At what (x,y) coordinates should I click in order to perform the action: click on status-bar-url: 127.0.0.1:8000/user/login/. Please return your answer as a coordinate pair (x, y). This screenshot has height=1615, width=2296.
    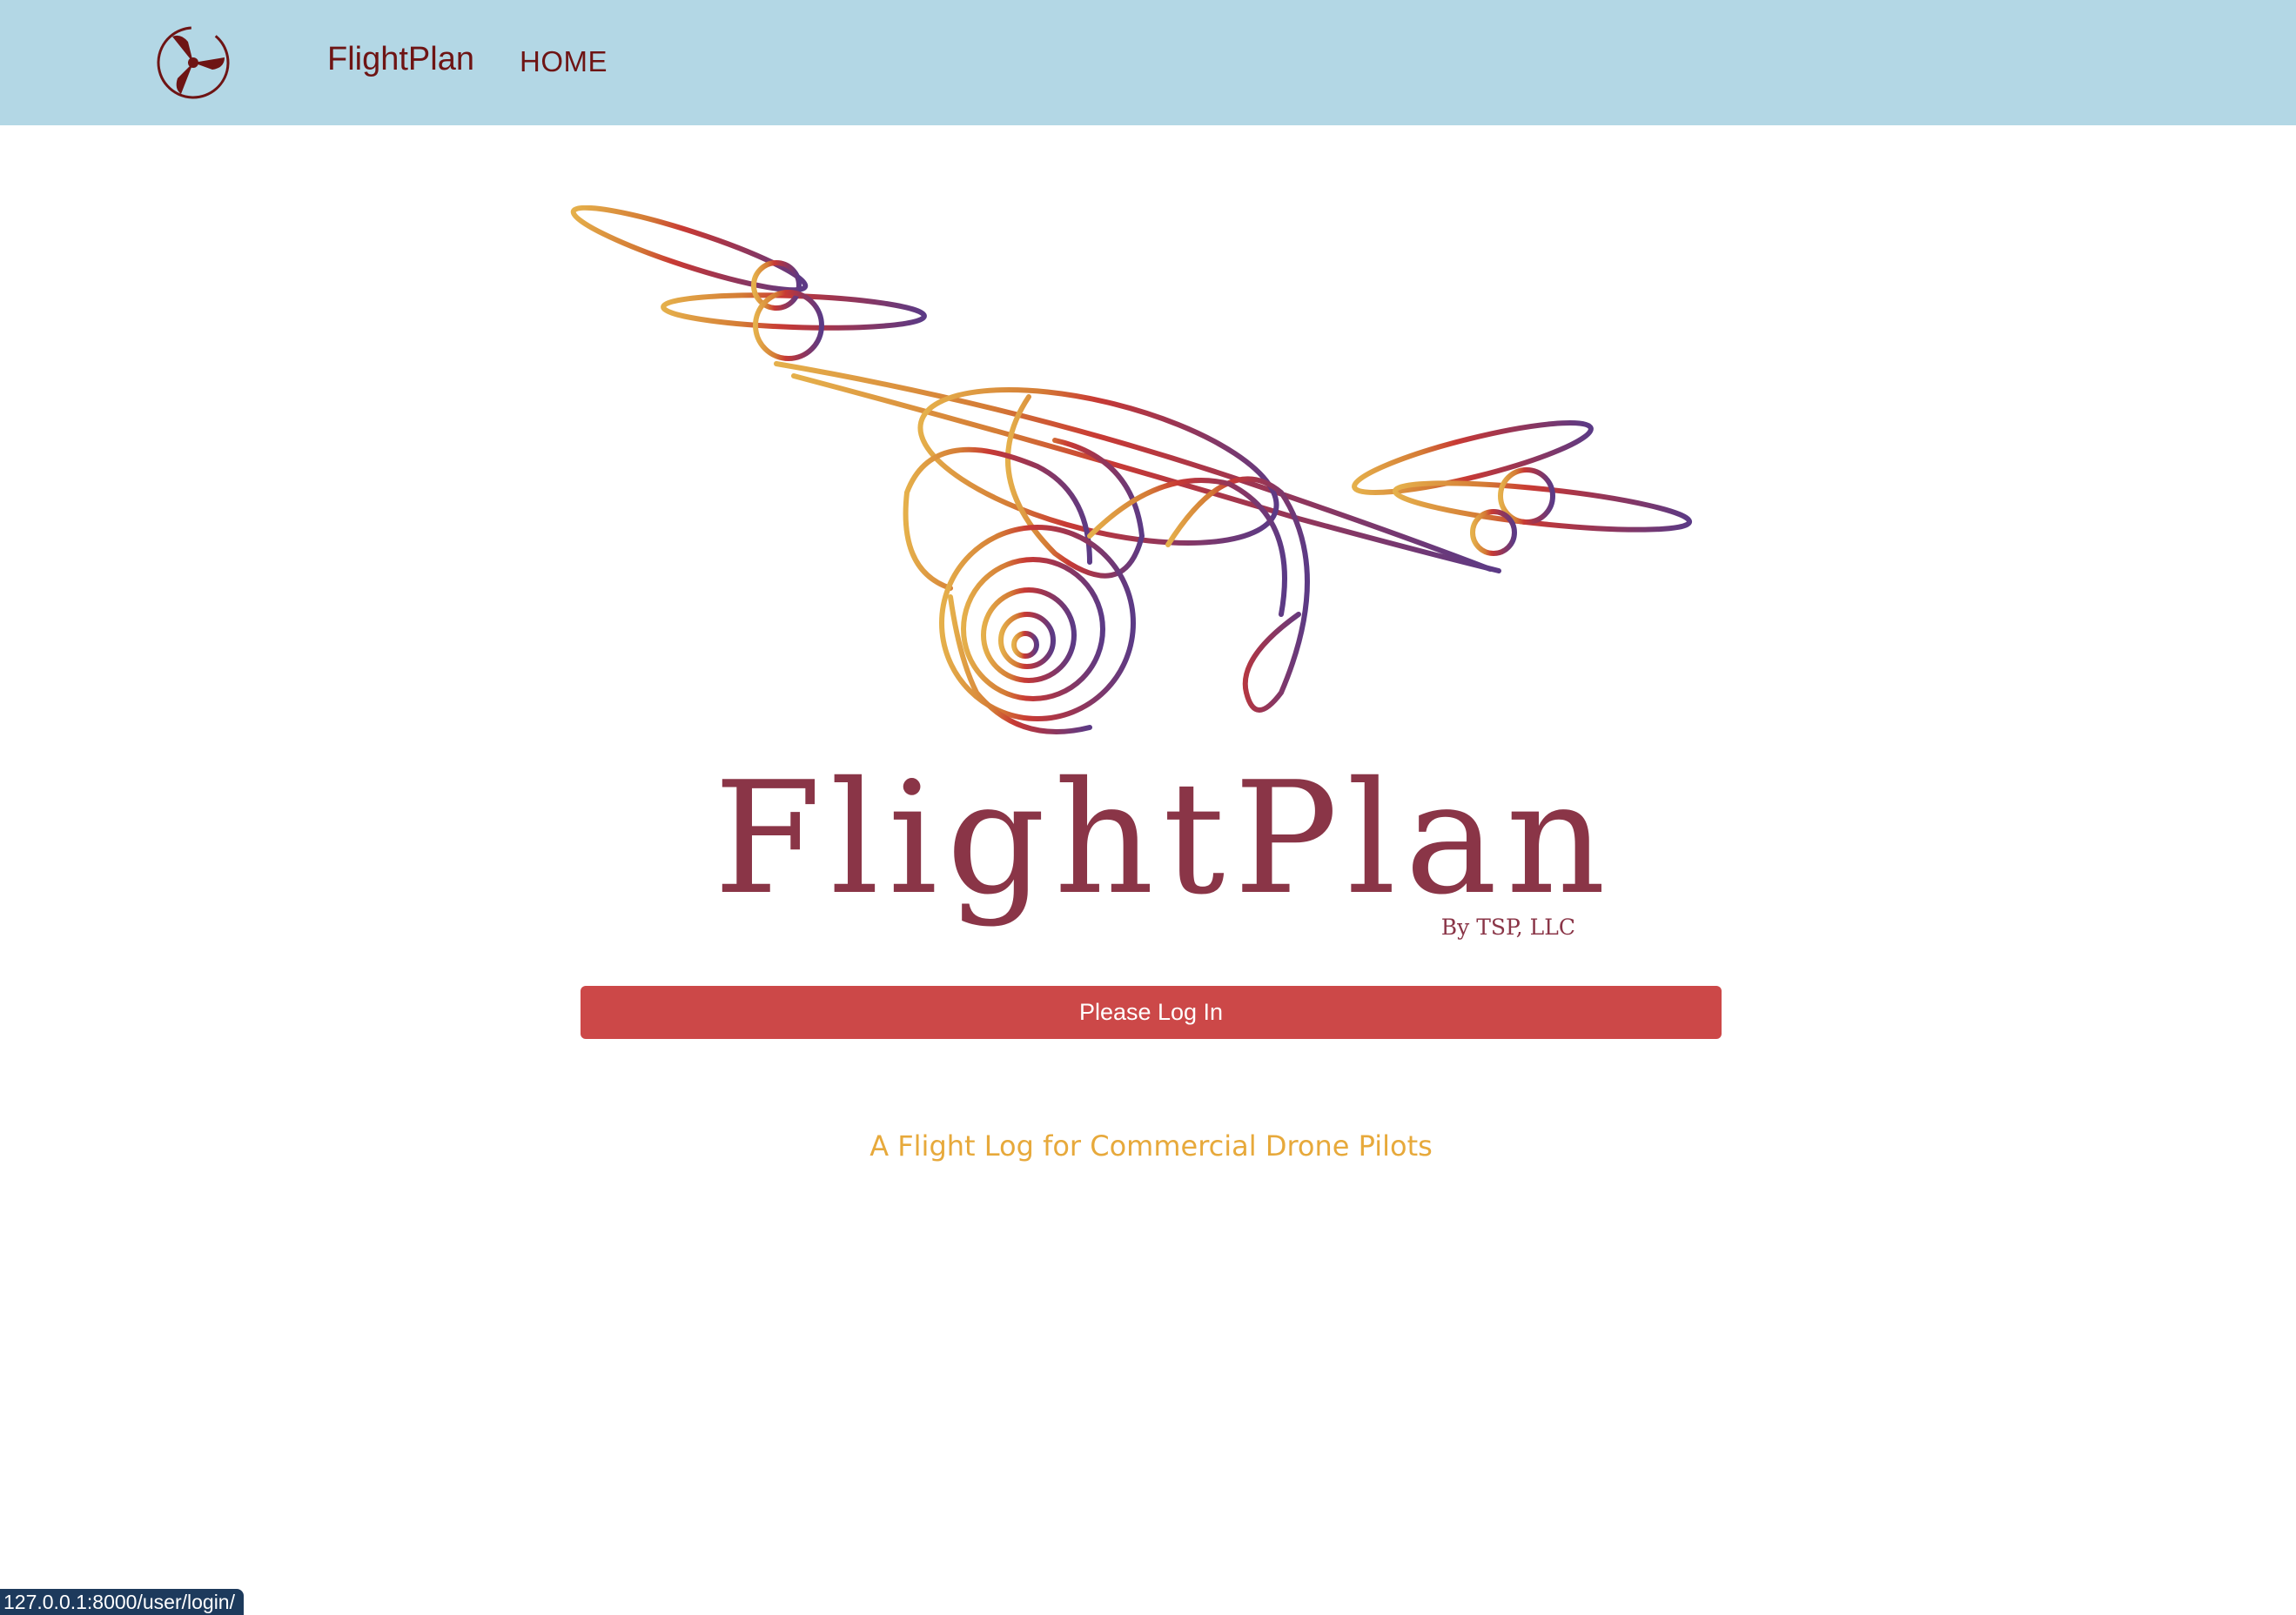
    Looking at the image, I should click on (122, 1602).